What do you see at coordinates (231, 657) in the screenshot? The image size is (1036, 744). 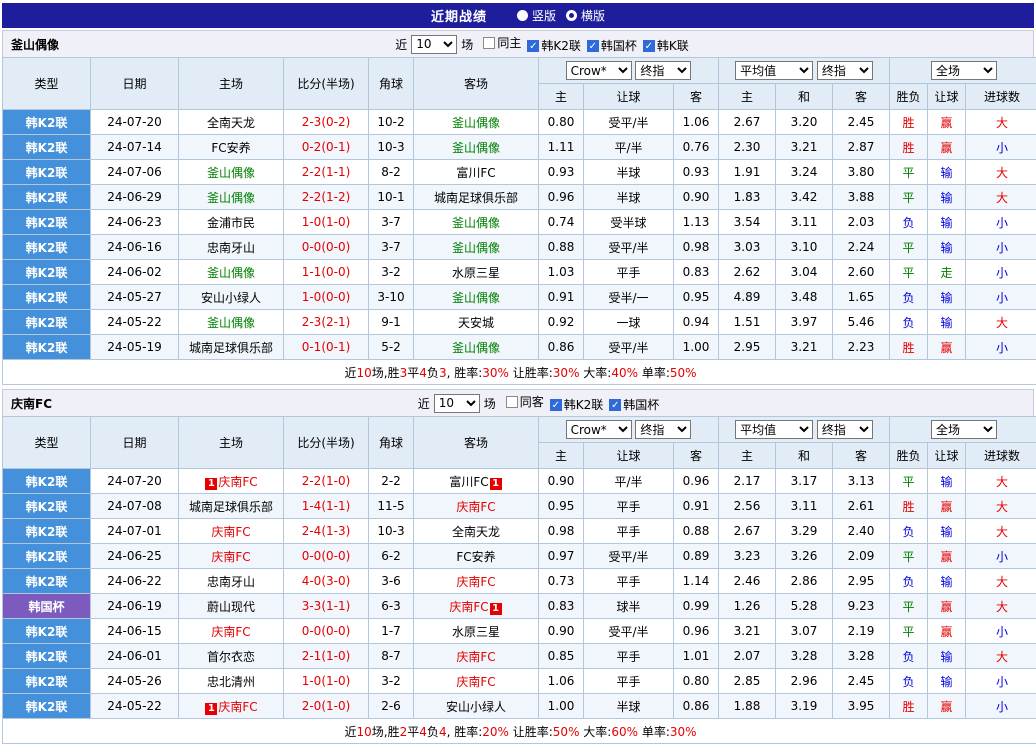 I see `team-name: 首尔衣恋` at bounding box center [231, 657].